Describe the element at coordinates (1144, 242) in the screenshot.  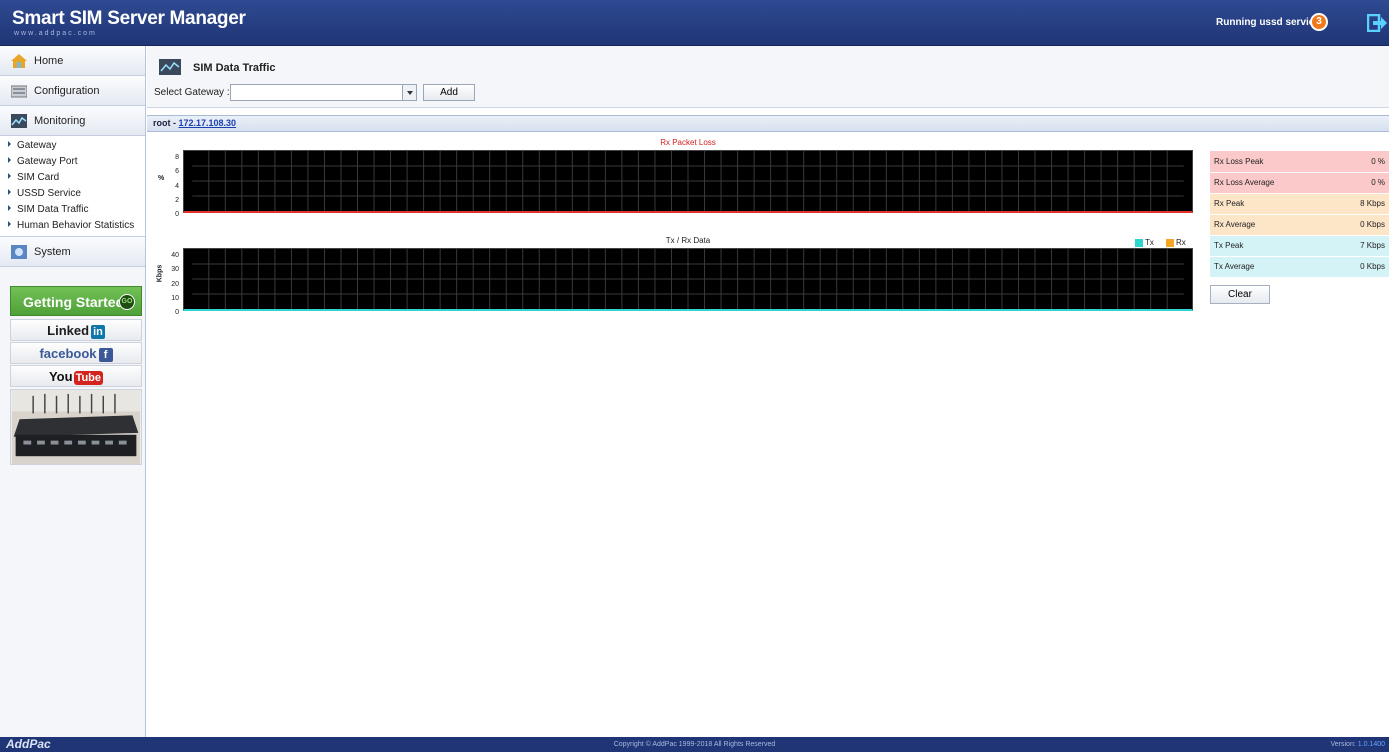
I see `legend-tx: Tx` at that location.